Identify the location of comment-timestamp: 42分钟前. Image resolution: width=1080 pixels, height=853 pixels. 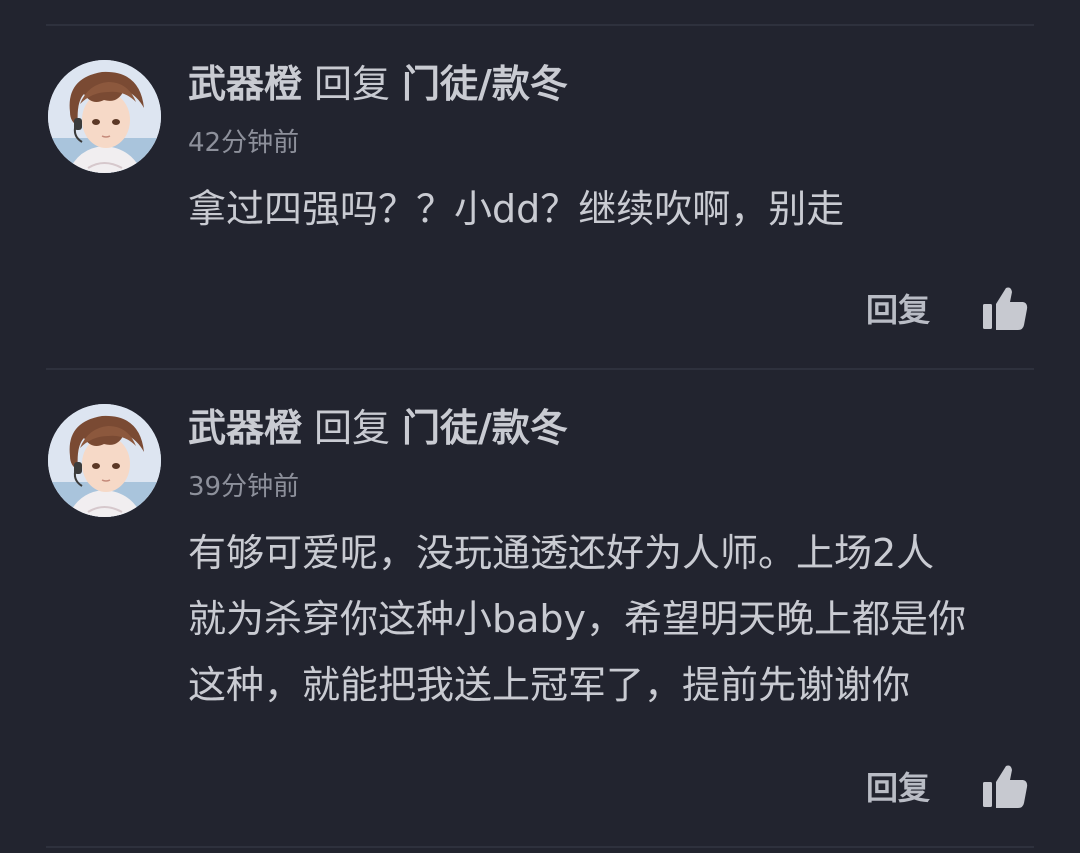
(244, 143).